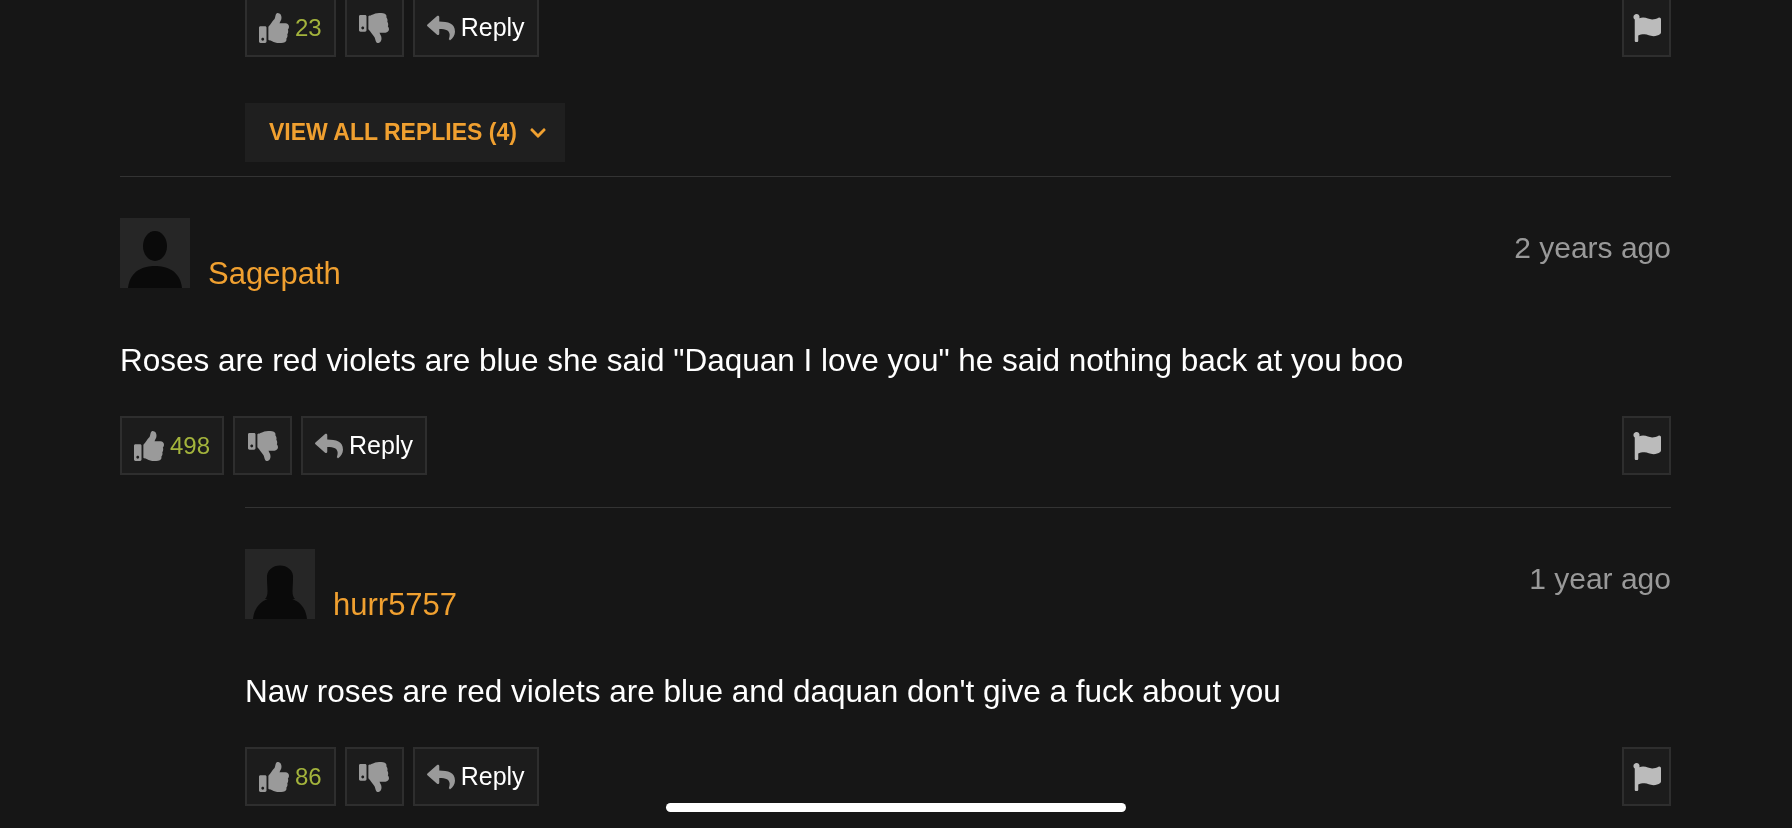 This screenshot has width=1792, height=828. What do you see at coordinates (274, 274) in the screenshot?
I see `username: Sagepath` at bounding box center [274, 274].